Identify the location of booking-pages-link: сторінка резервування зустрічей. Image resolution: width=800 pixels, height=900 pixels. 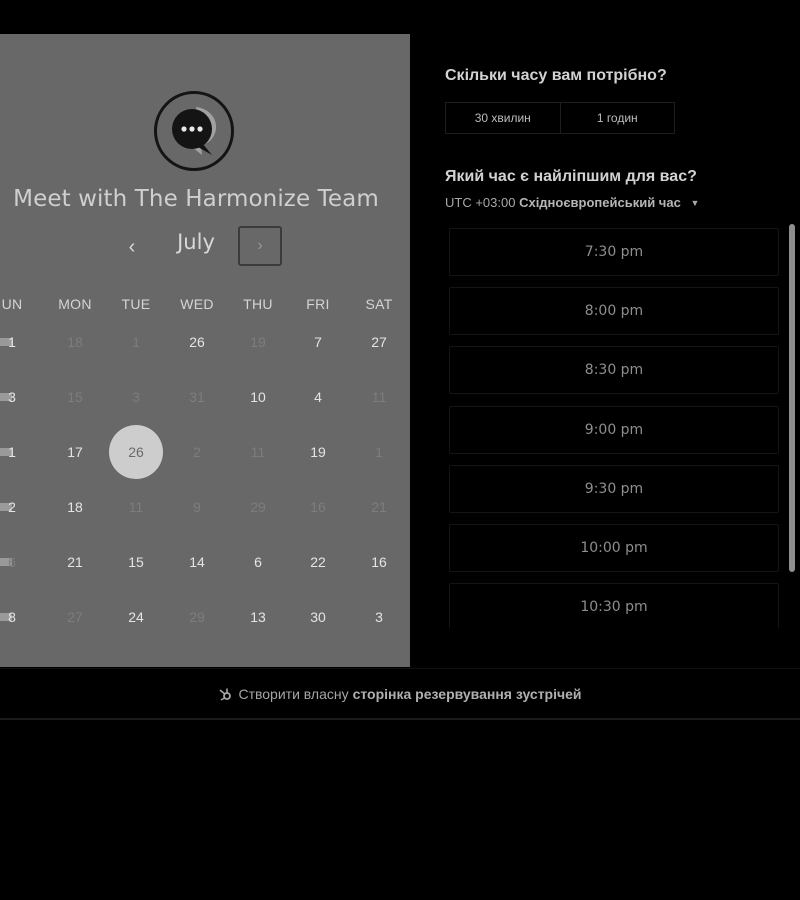
(467, 694).